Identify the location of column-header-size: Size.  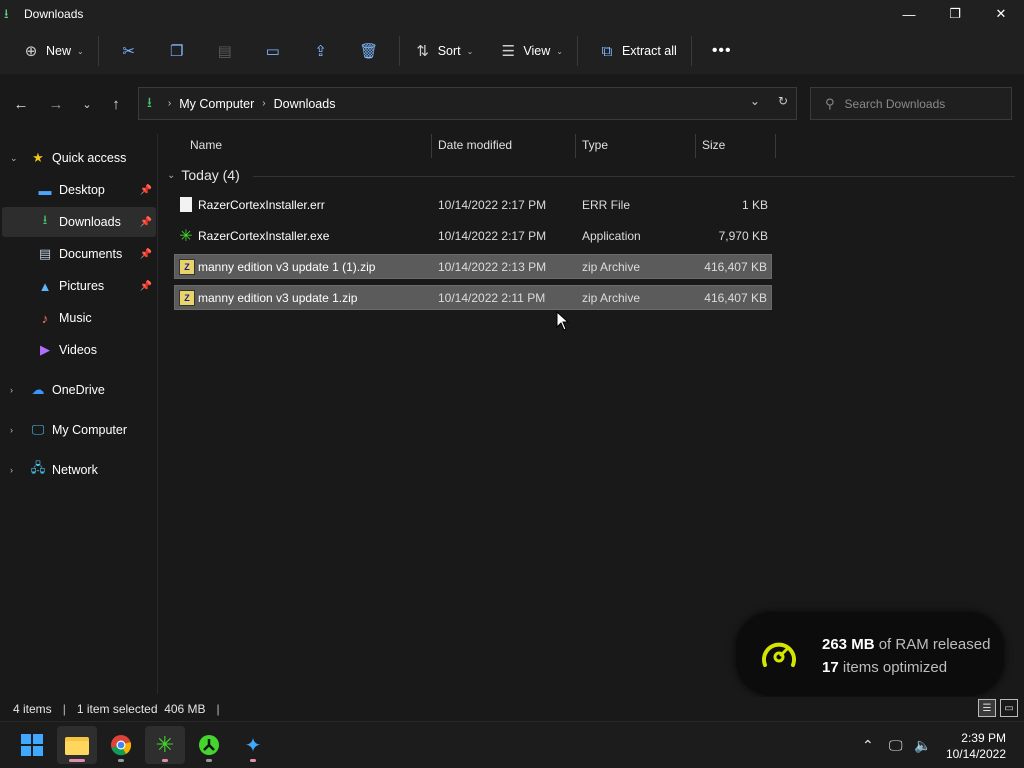
(713, 145).